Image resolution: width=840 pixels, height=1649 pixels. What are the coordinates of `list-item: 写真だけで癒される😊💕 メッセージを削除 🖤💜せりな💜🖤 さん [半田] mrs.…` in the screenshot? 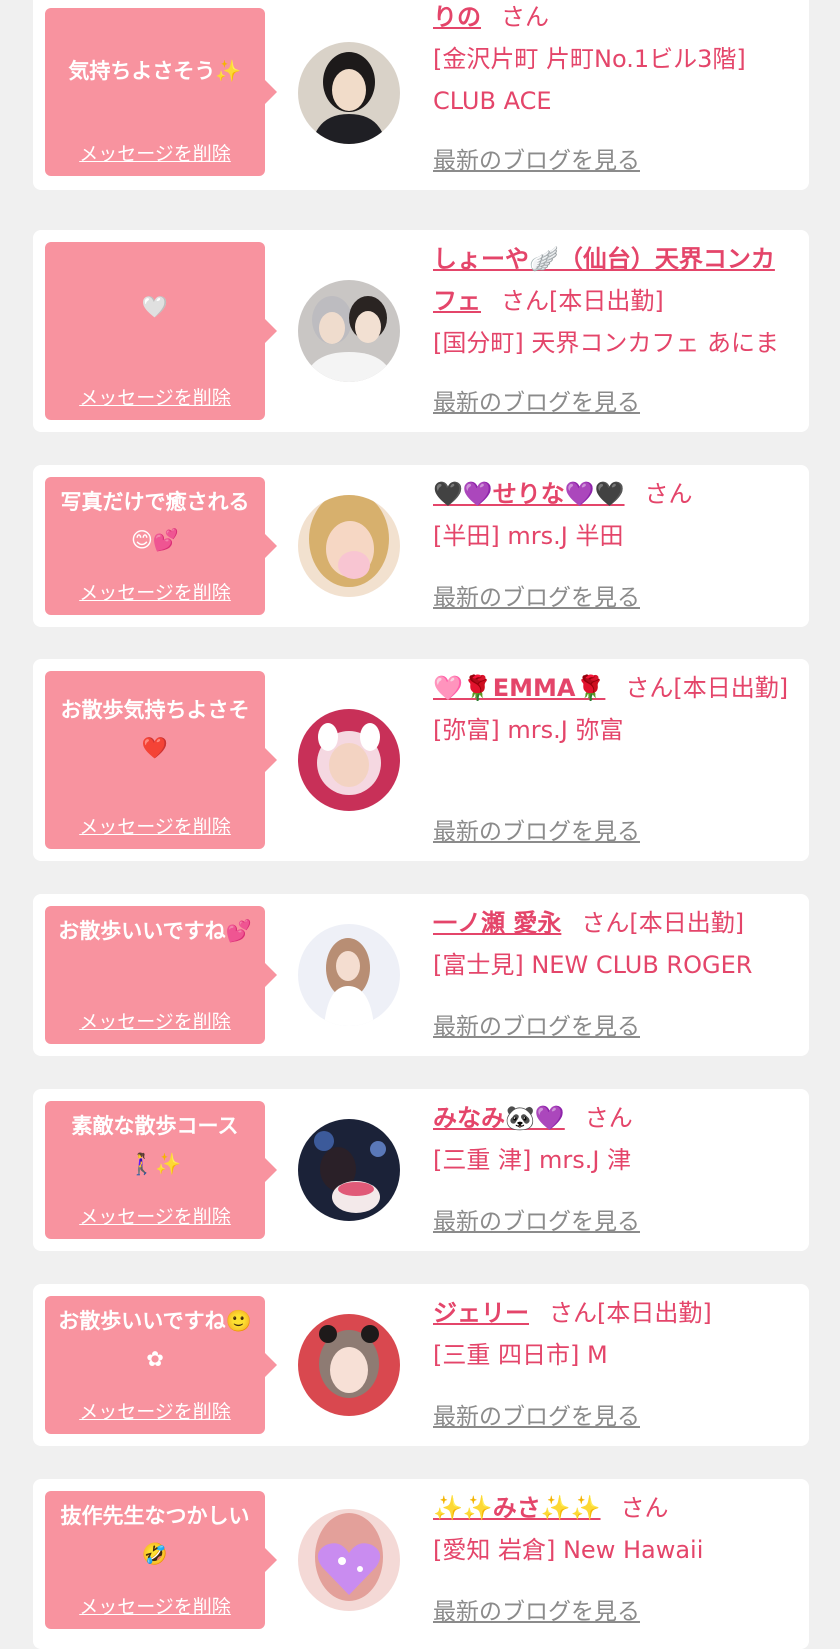 It's located at (421, 546).